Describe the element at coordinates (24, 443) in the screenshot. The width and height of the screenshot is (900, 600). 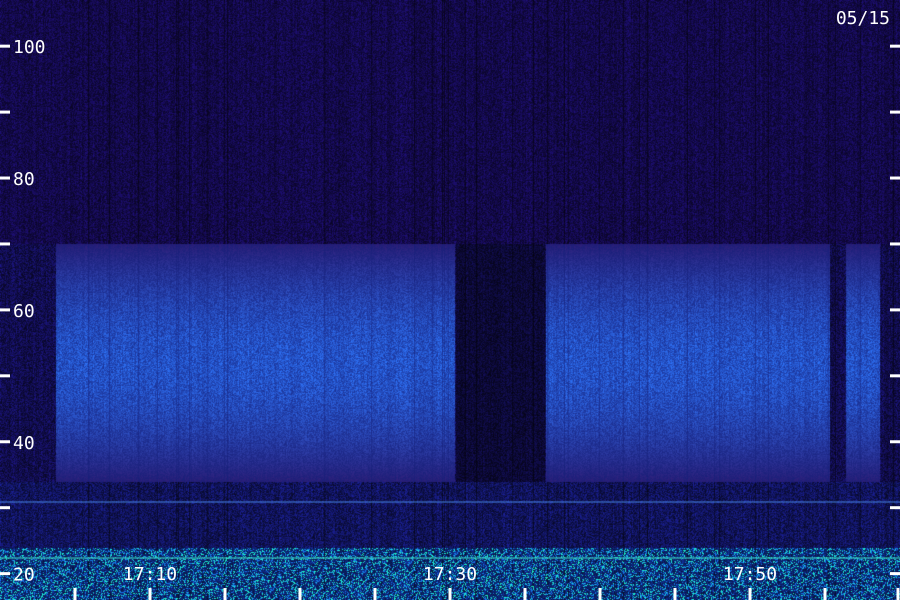
I see `y-tick-label-40: 40` at that location.